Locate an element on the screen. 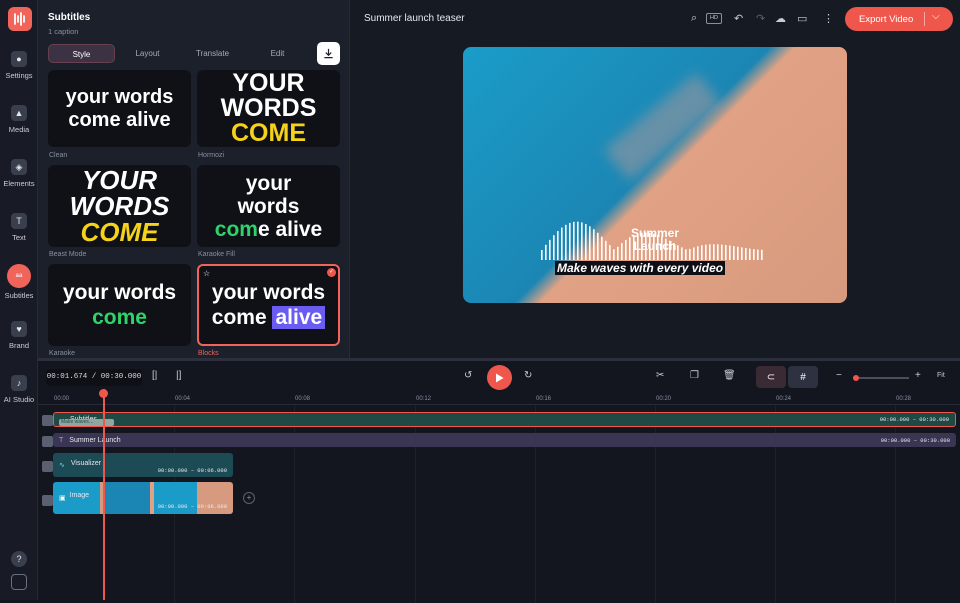  subtitles-icon: aa is located at coordinates (19, 276).